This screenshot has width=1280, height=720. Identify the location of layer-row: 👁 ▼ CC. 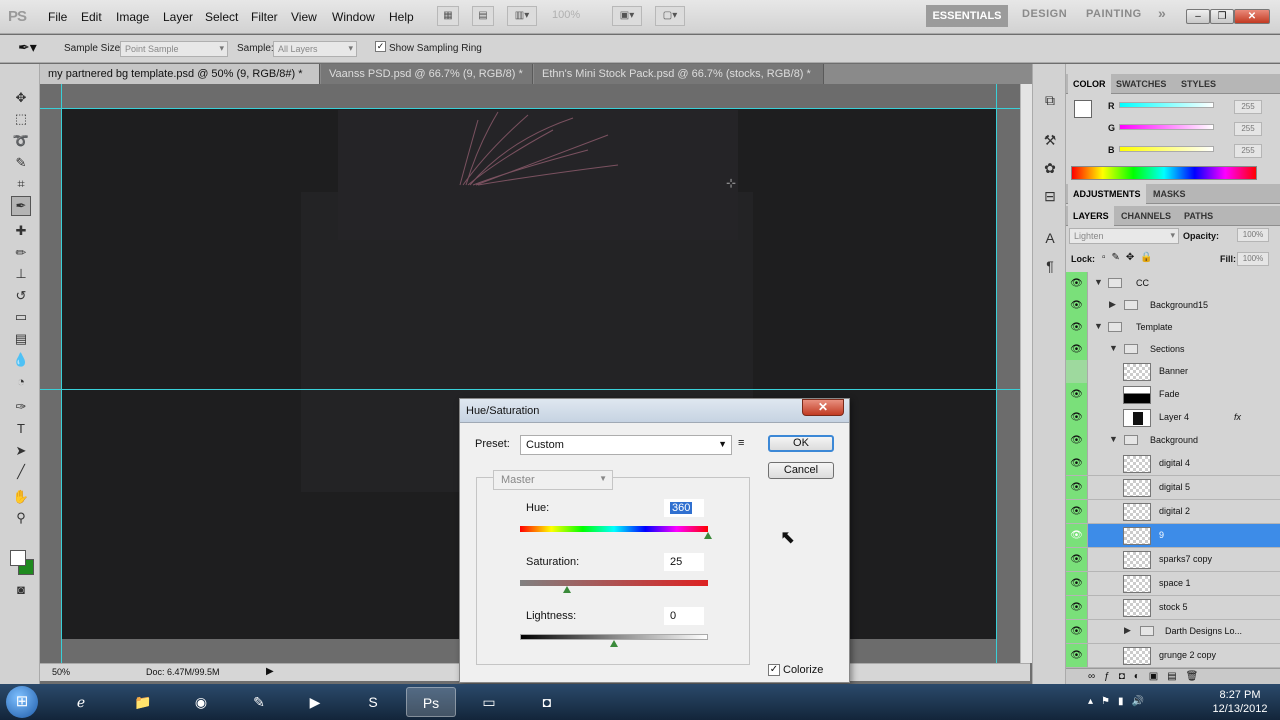
(1173, 284).